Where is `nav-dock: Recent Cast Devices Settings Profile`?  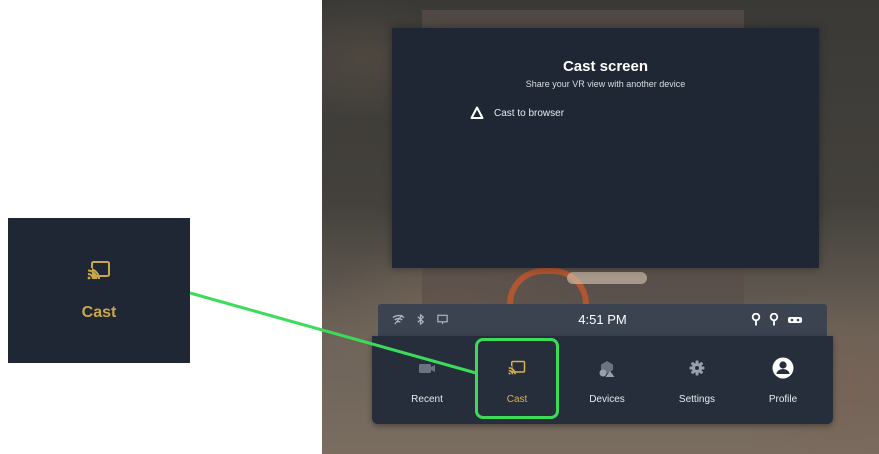 nav-dock: Recent Cast Devices Settings Profile is located at coordinates (602, 380).